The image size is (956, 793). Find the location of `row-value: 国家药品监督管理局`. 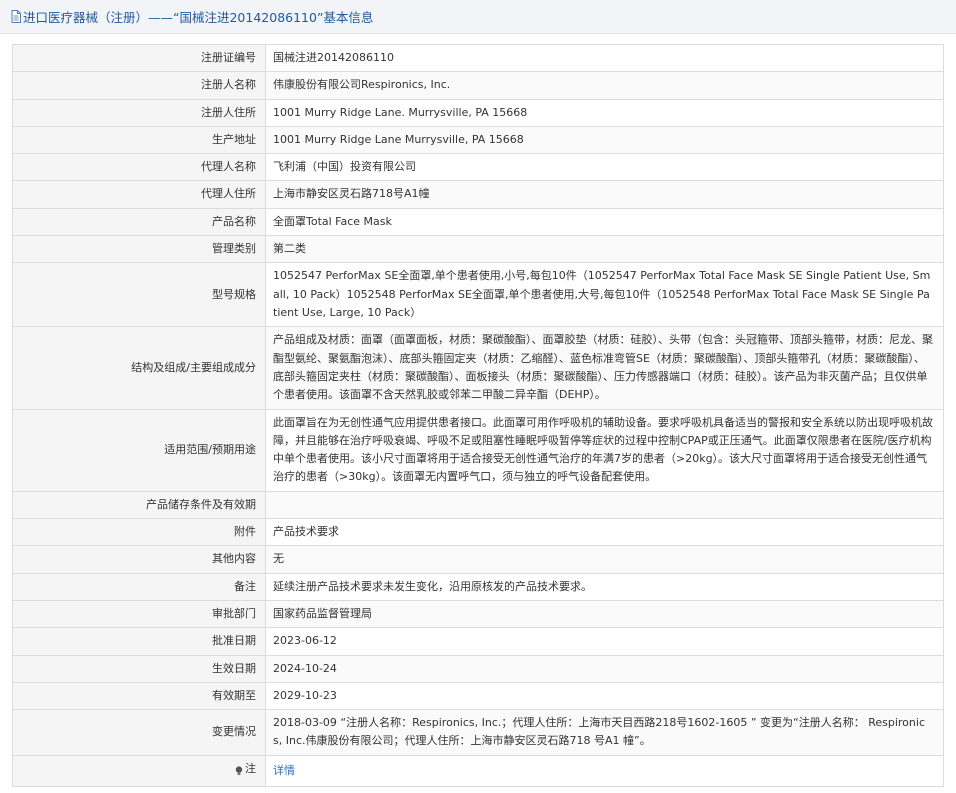

row-value: 国家药品监督管理局 is located at coordinates (604, 614).